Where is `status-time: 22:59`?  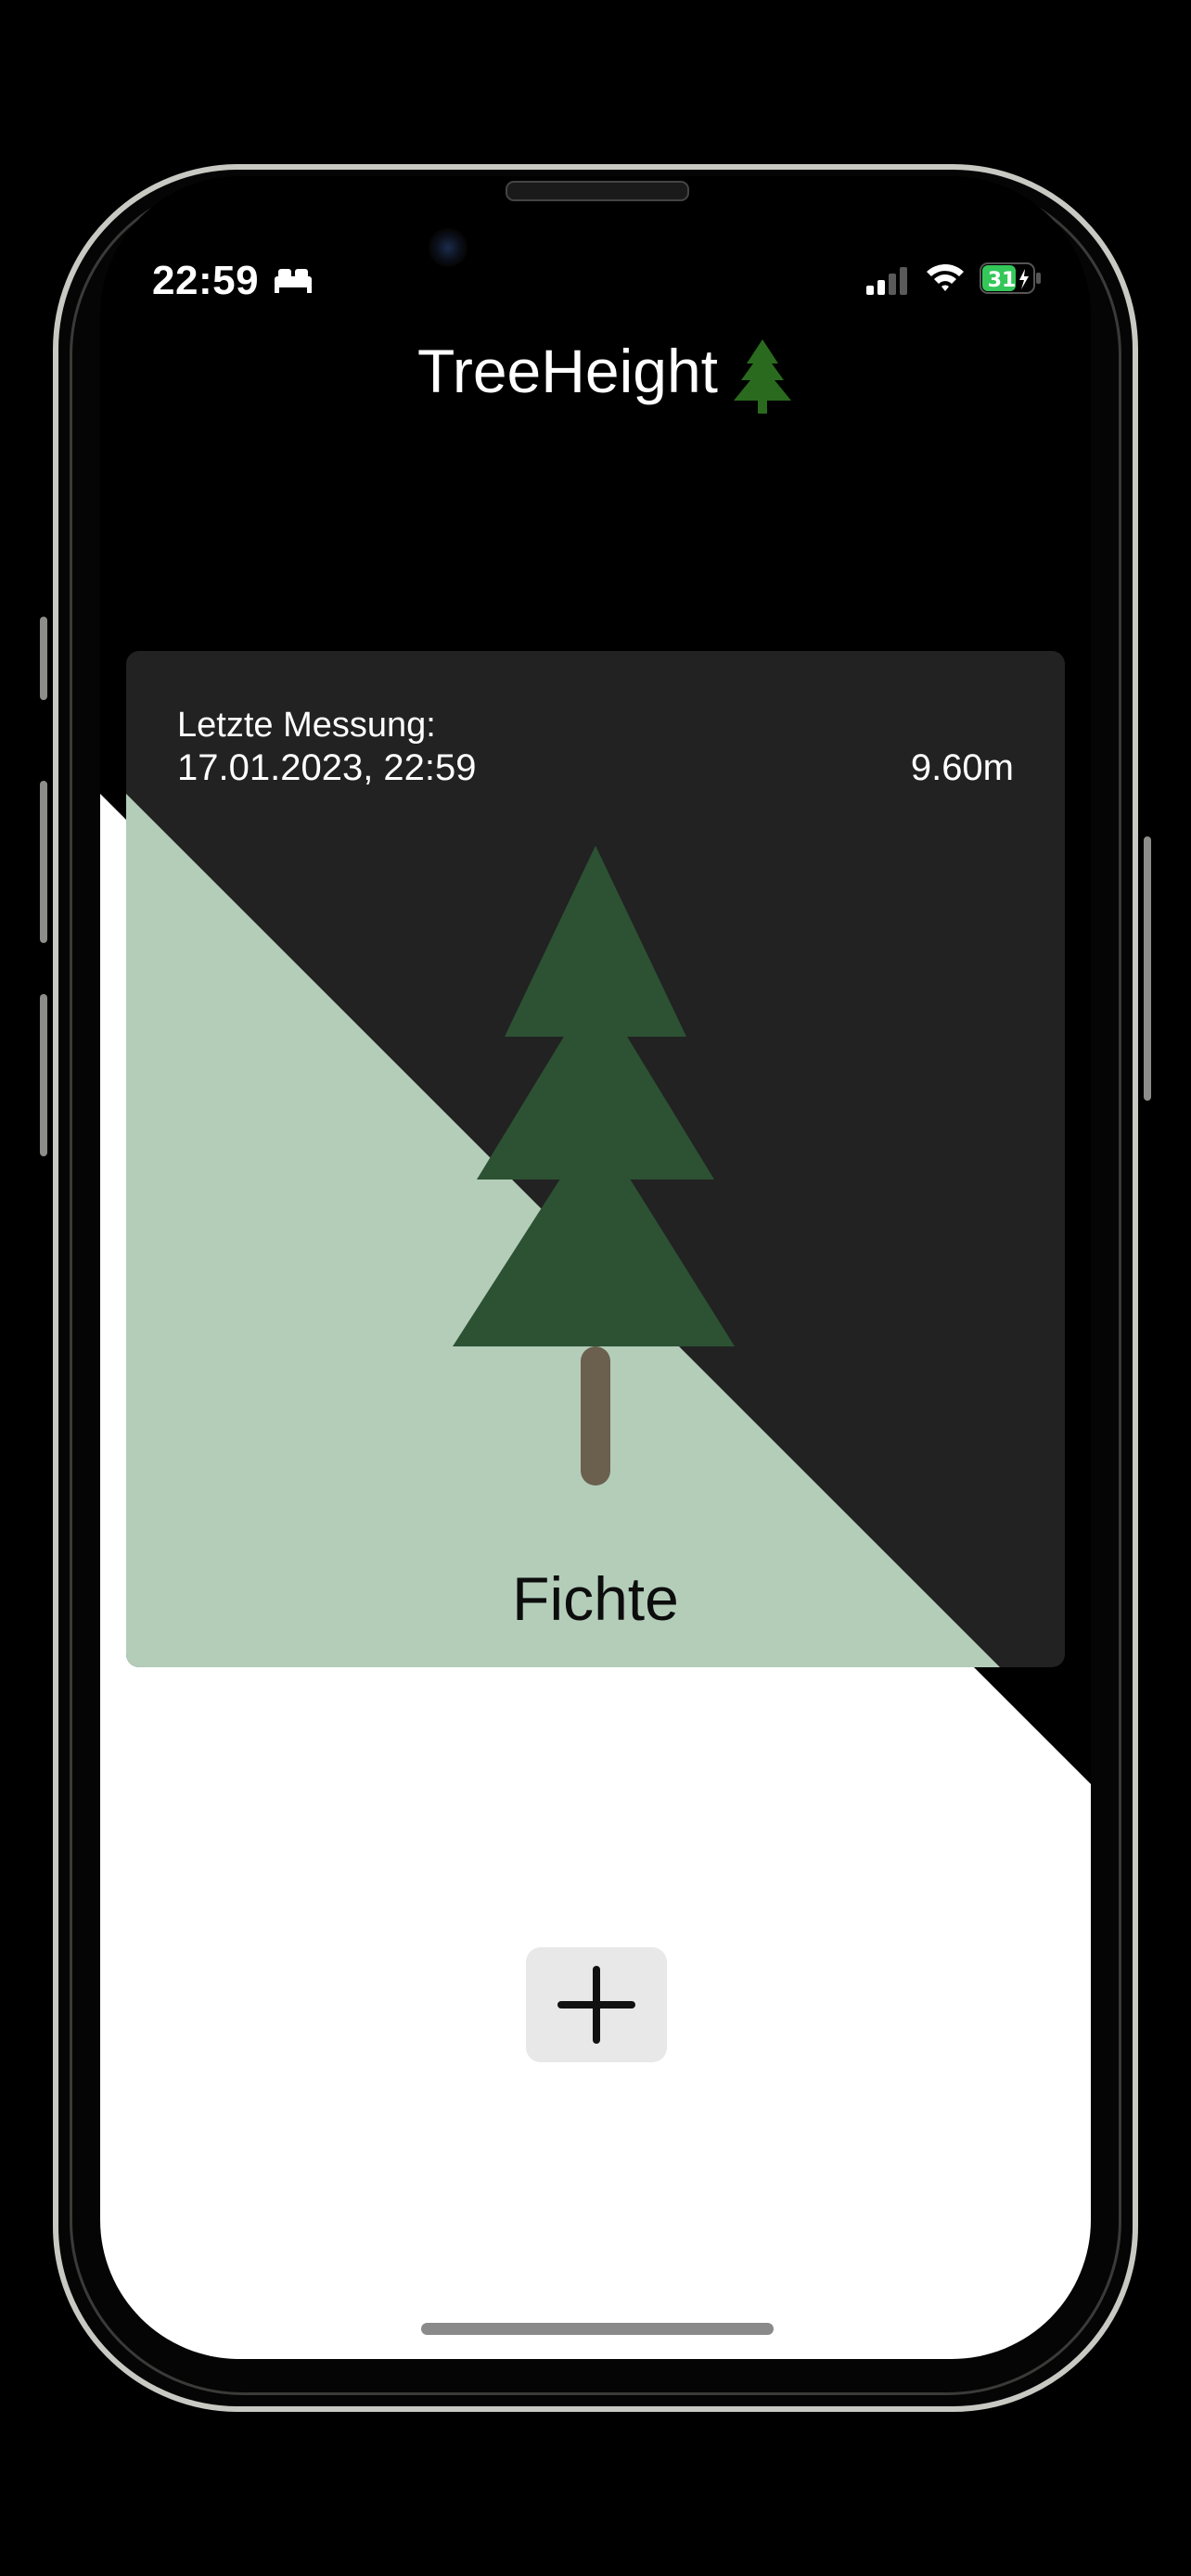
status-time: 22:59 is located at coordinates (206, 281).